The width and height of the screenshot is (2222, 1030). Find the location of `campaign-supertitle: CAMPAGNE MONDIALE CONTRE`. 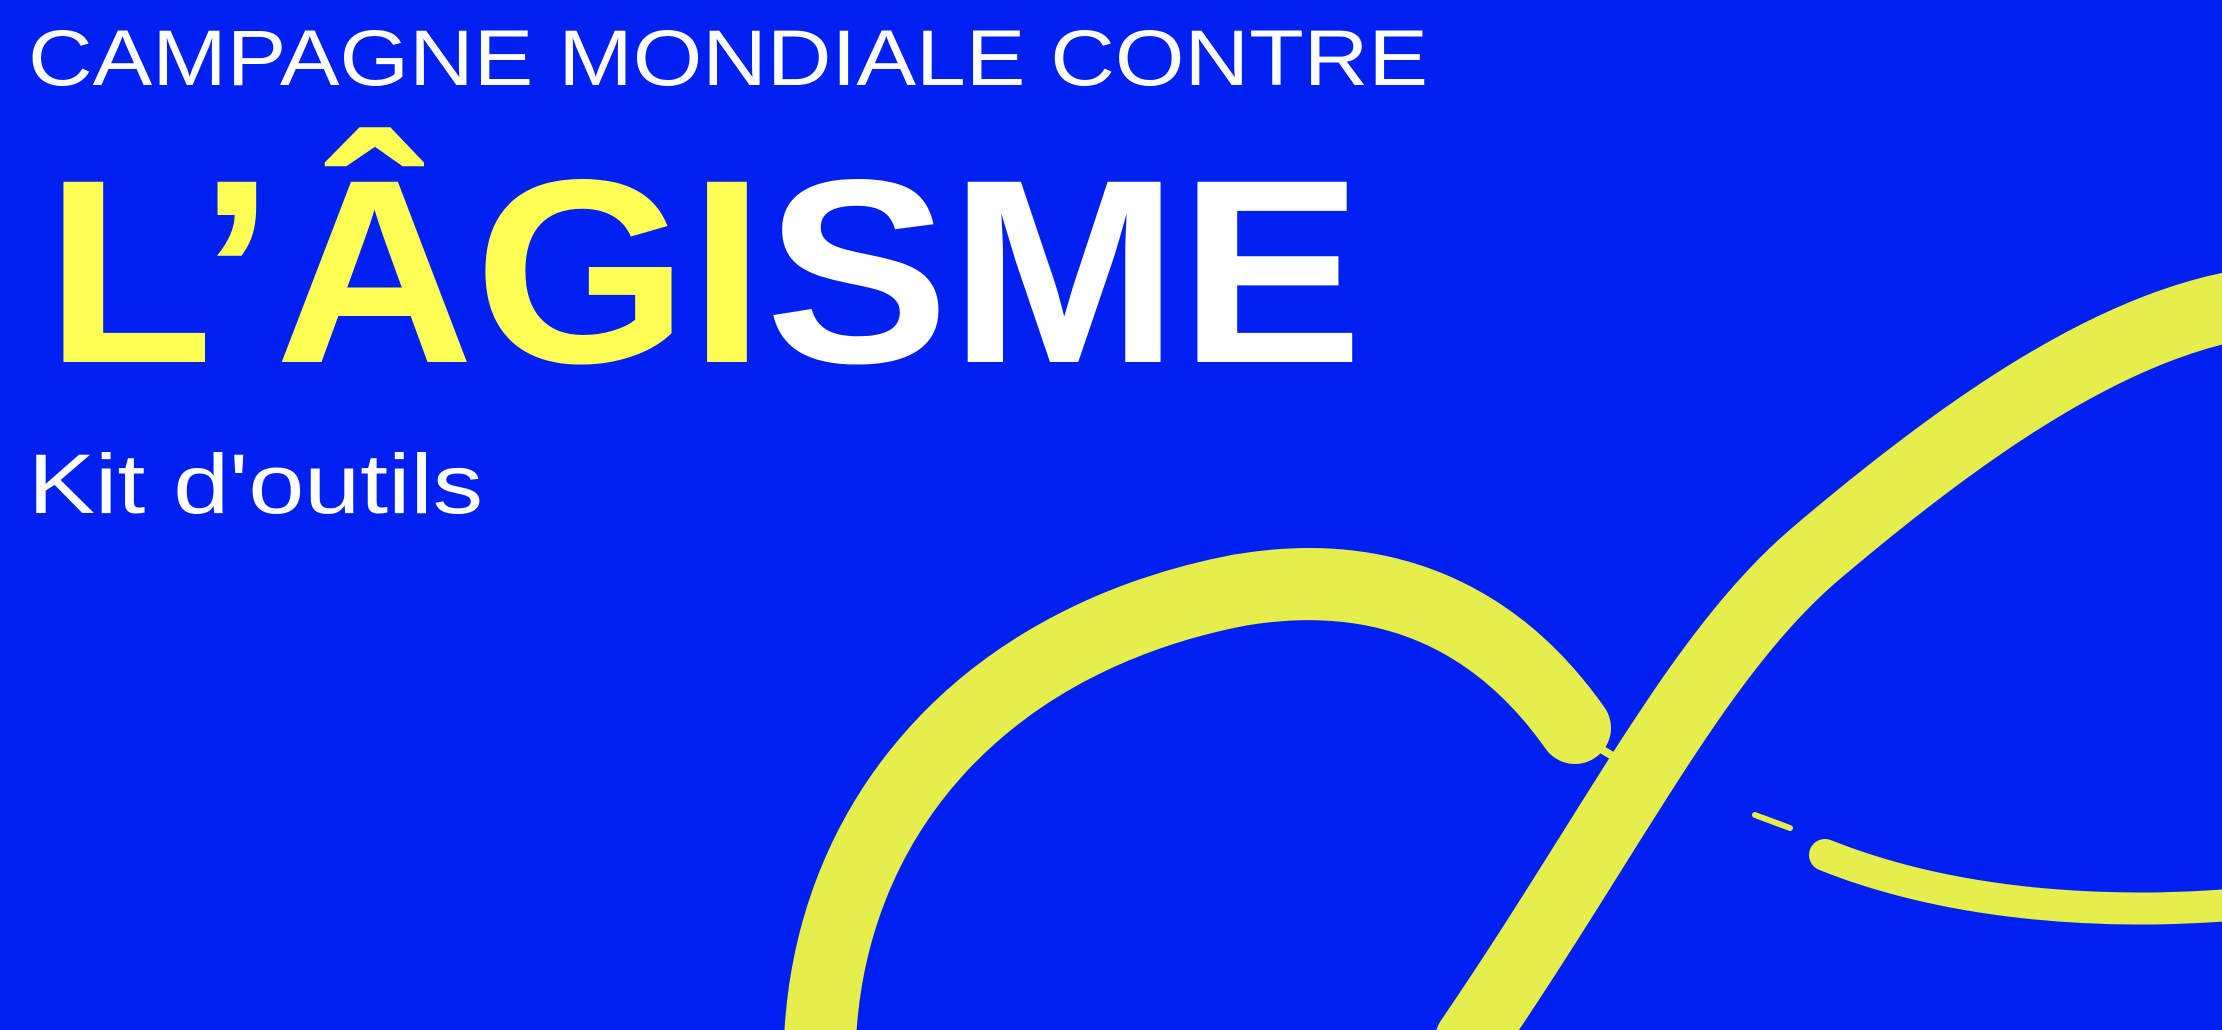

campaign-supertitle: CAMPAGNE MONDIALE CONTRE is located at coordinates (728, 57).